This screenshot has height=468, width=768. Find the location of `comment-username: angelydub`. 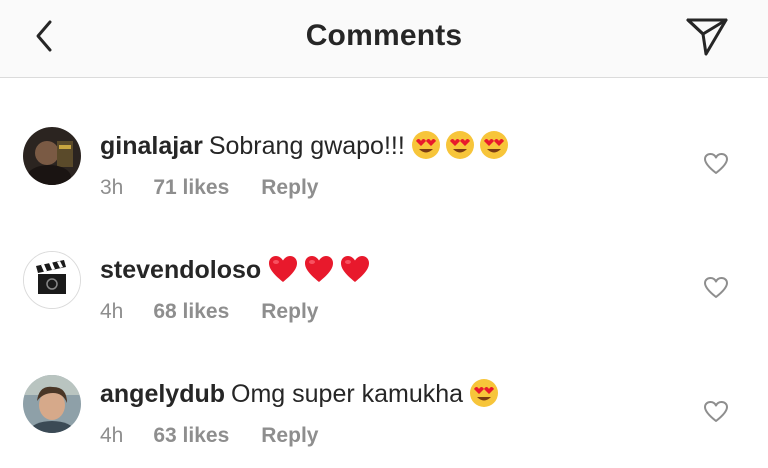

comment-username: angelydub is located at coordinates (162, 394).